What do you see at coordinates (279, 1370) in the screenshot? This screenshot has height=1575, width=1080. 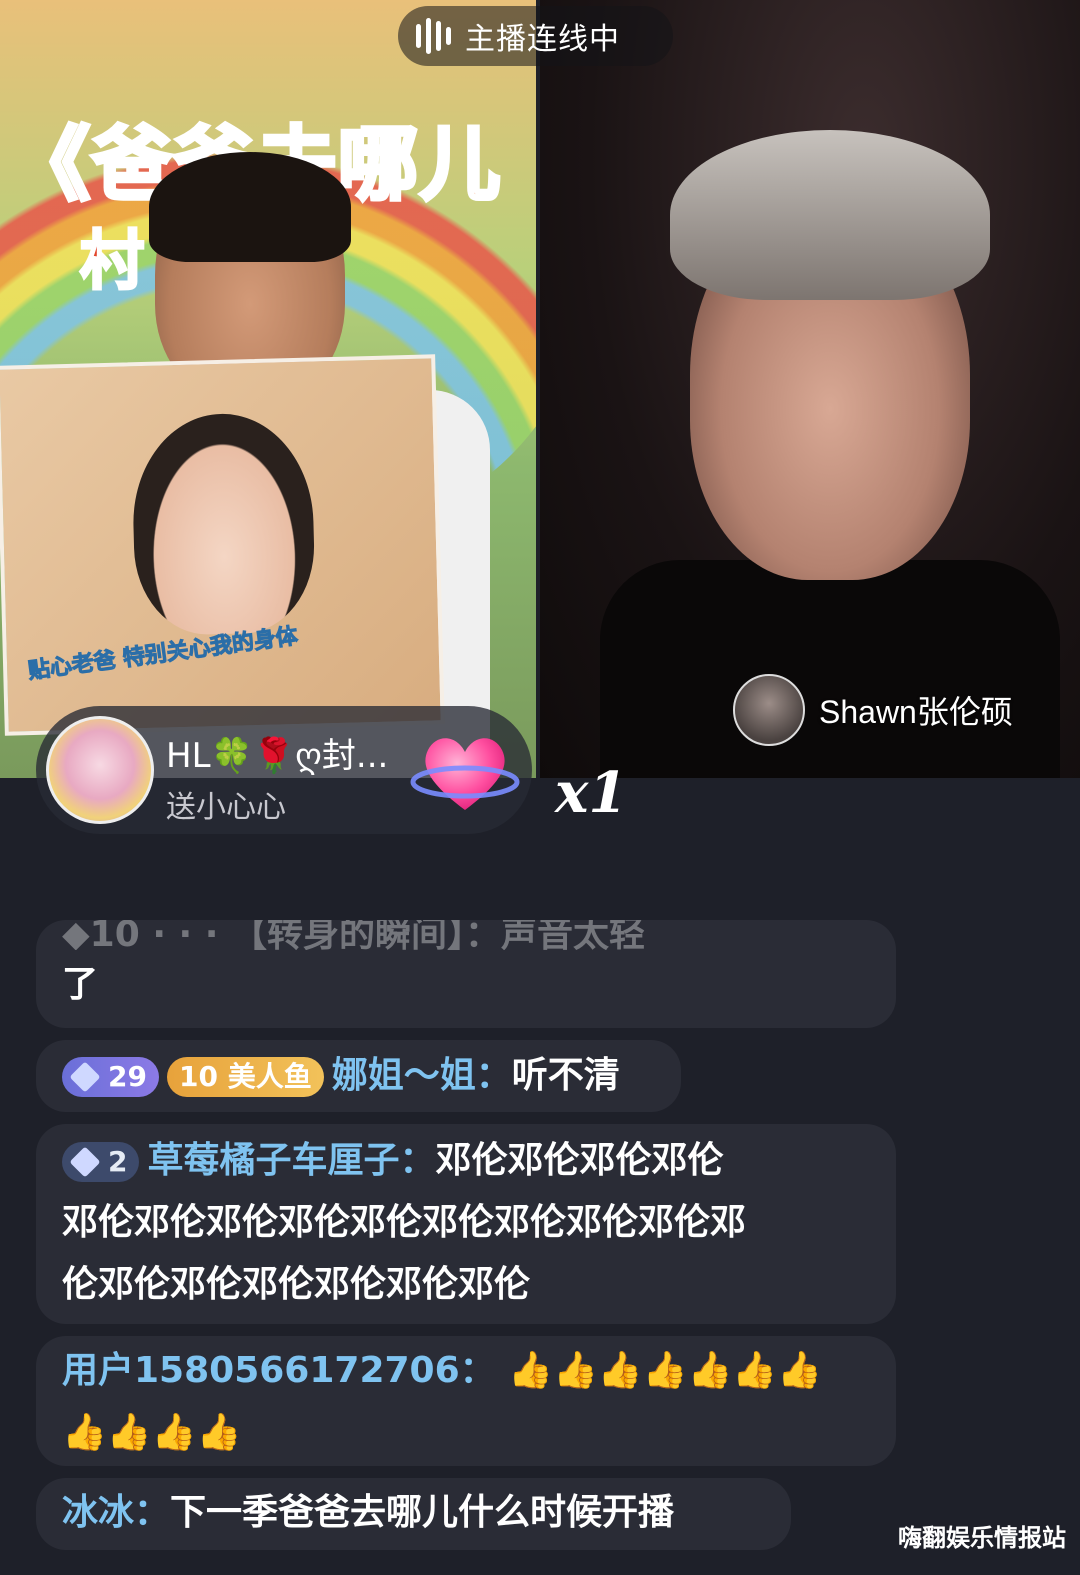 I see `chat-username: 用户1580566172706：` at bounding box center [279, 1370].